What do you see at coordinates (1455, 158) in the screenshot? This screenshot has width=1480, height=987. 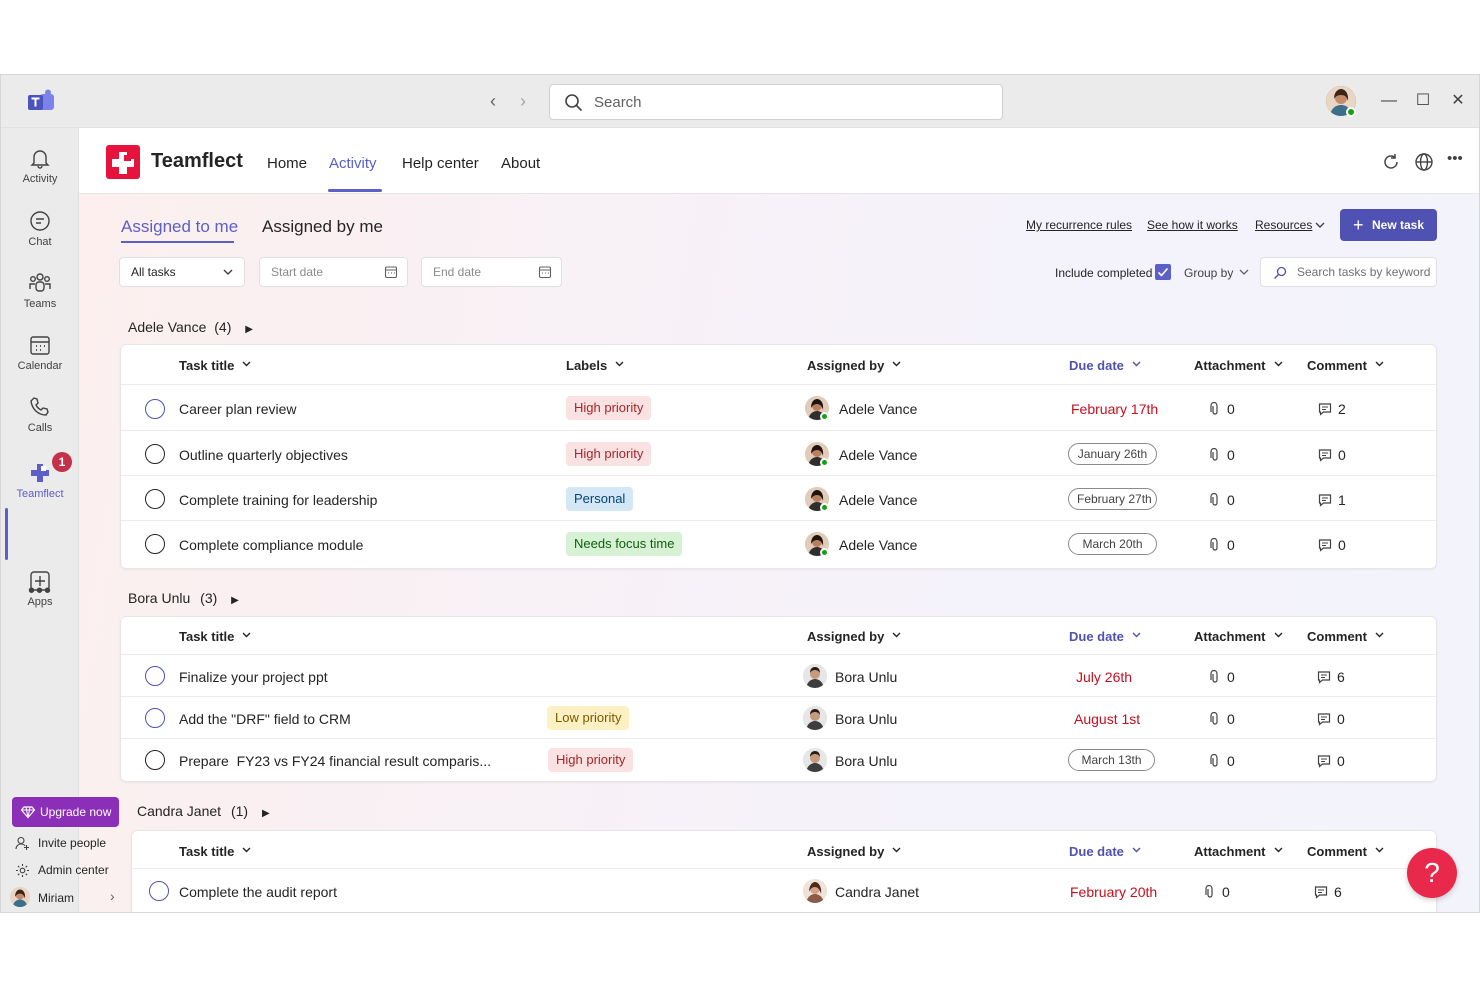 I see `more-options-icon: •••` at bounding box center [1455, 158].